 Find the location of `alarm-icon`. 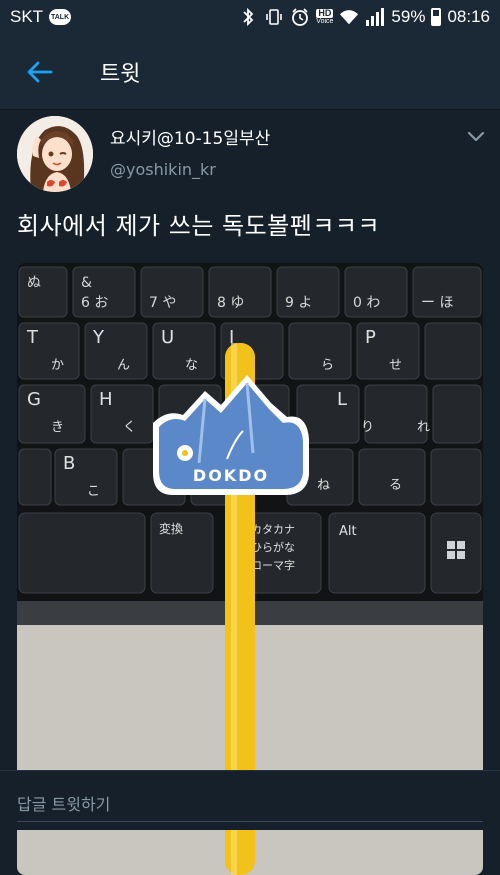

alarm-icon is located at coordinates (300, 17).